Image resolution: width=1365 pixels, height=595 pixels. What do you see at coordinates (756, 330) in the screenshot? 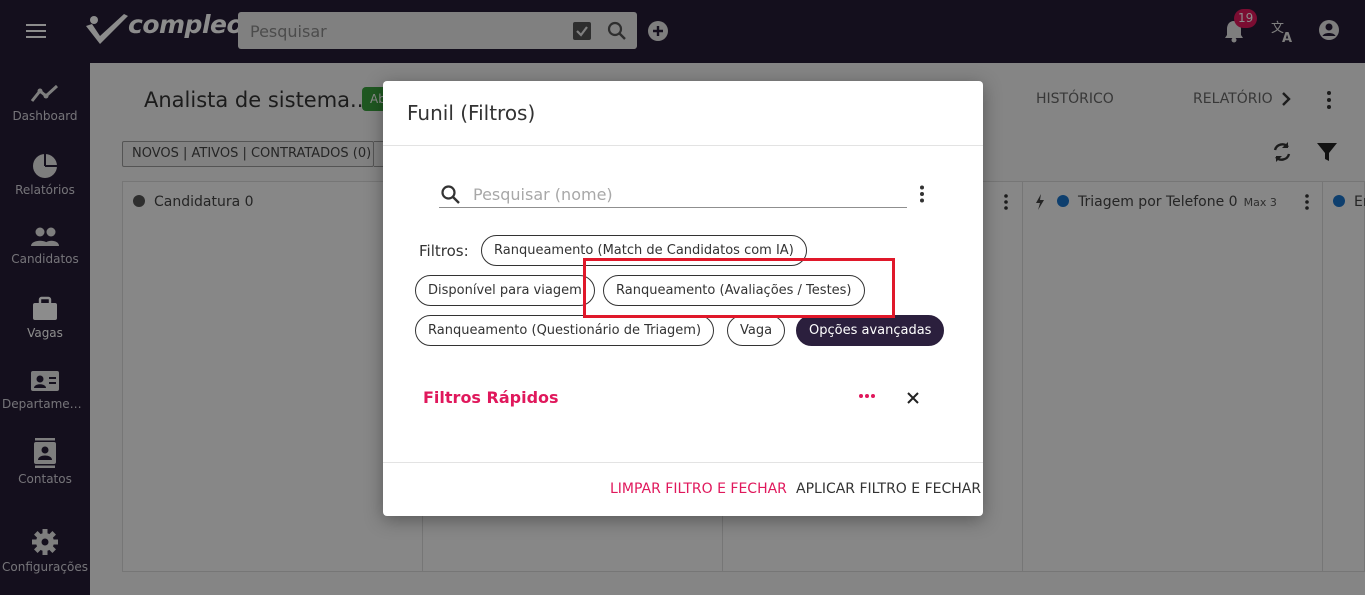
I see `filter-chip-vaga: Vaga` at bounding box center [756, 330].